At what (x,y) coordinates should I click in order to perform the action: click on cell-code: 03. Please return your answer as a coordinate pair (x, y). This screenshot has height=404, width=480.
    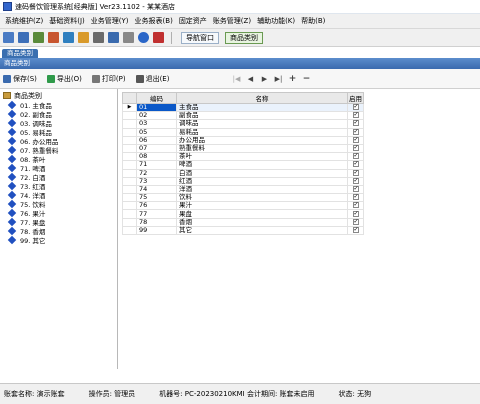
    Looking at the image, I should click on (156, 124).